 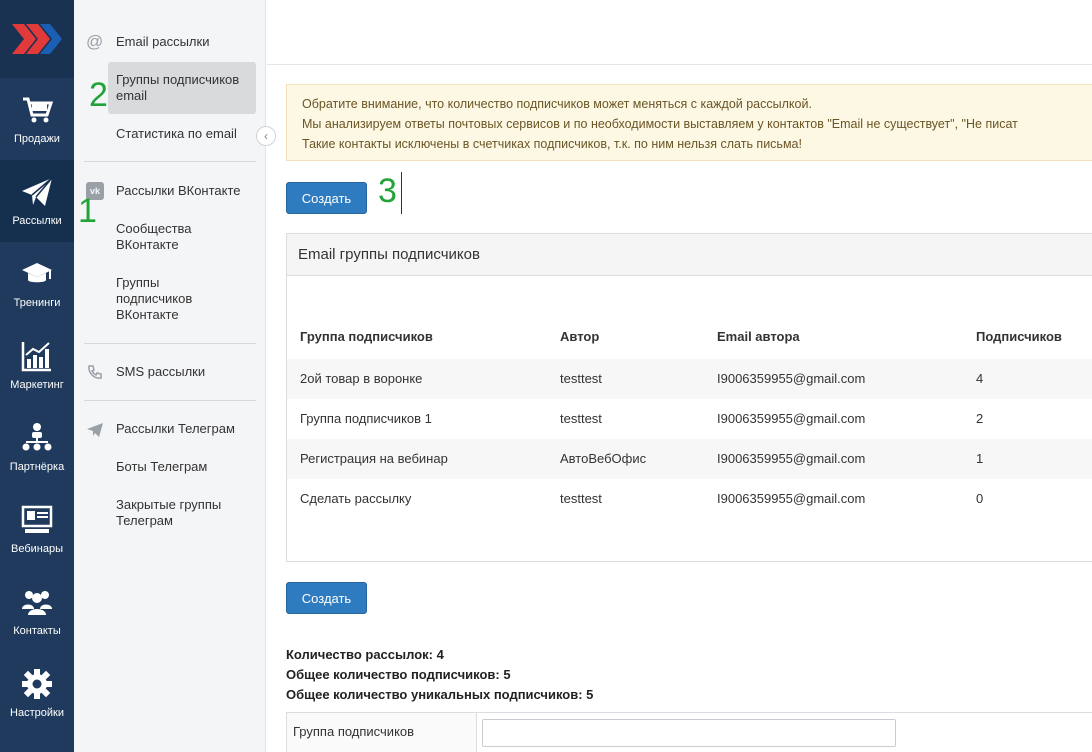 I want to click on group-name: Сделать рассылку, so click(x=355, y=498).